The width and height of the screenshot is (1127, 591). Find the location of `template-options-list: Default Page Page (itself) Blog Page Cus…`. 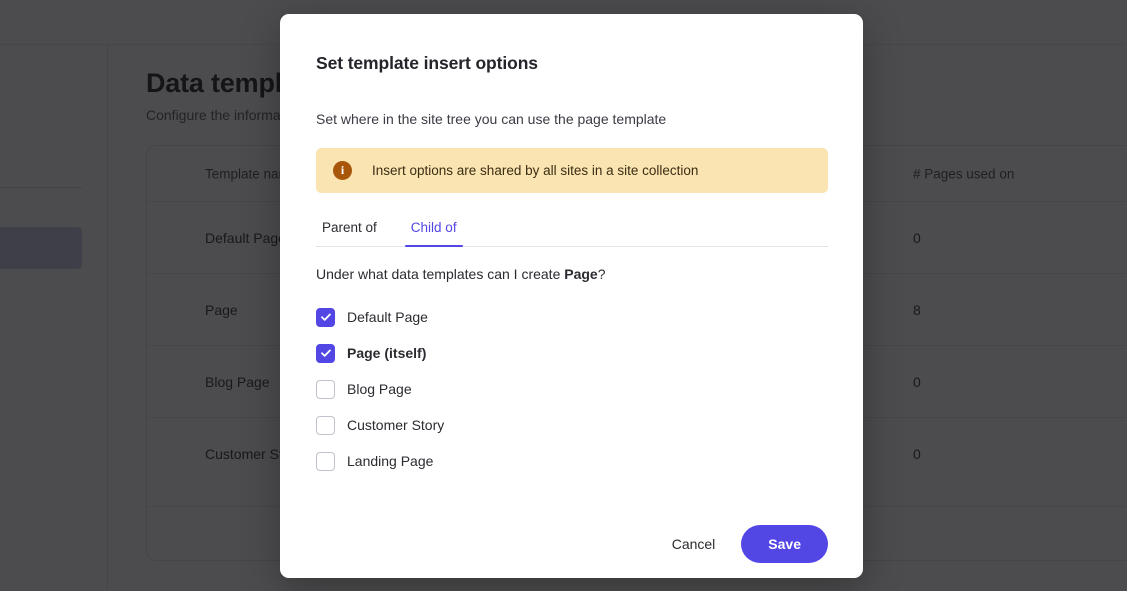

template-options-list: Default Page Page (itself) Blog Page Cus… is located at coordinates (380, 389).